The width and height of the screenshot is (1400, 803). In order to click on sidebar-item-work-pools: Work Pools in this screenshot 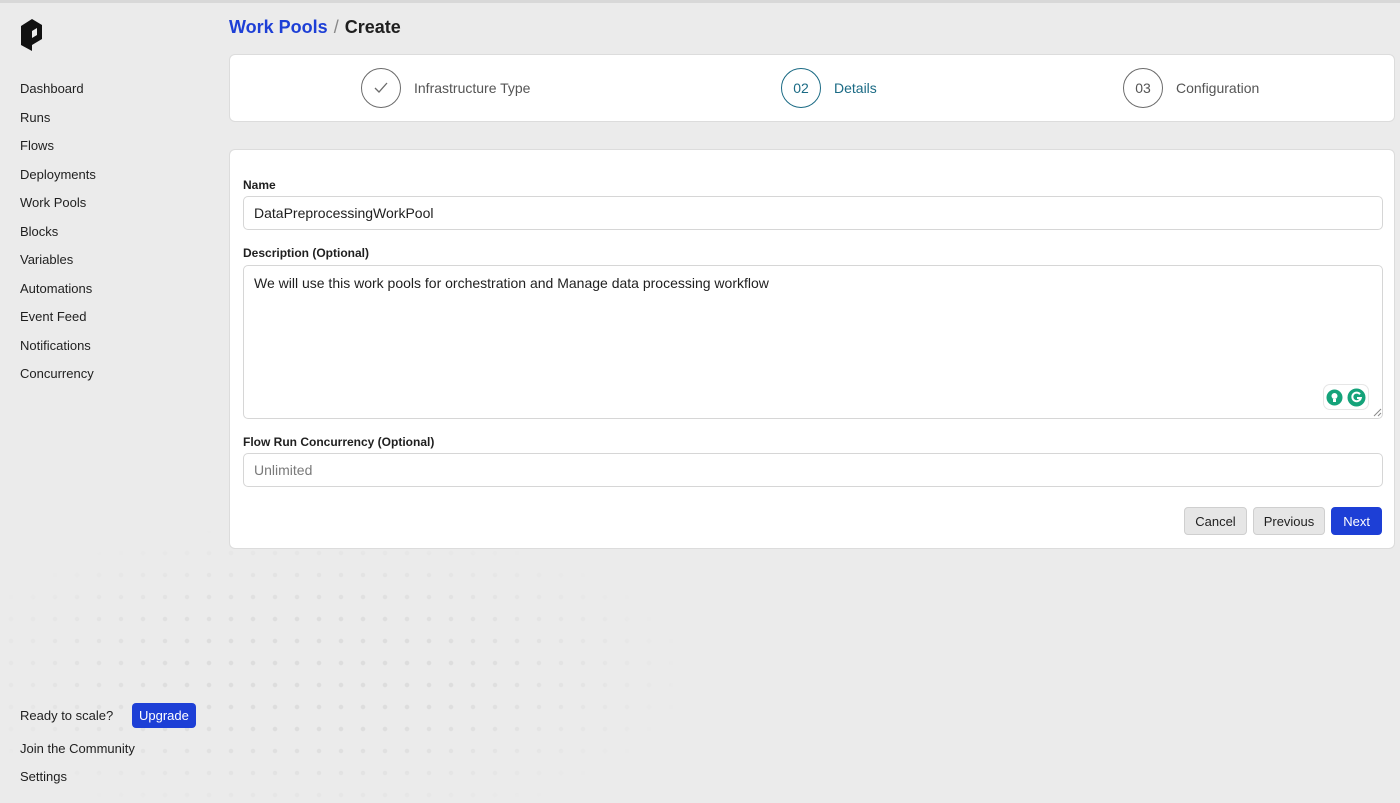, I will do `click(58, 208)`.